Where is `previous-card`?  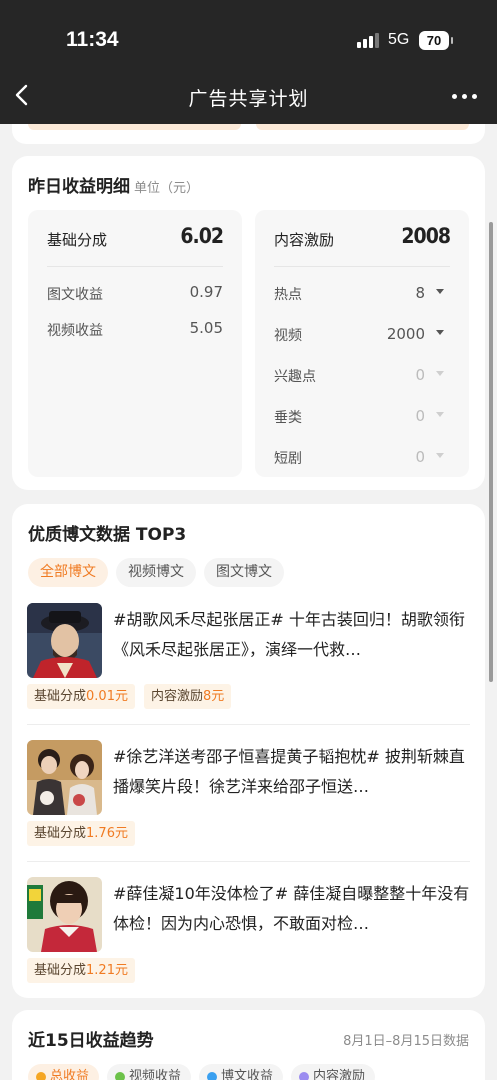
previous-card is located at coordinates (248, 134).